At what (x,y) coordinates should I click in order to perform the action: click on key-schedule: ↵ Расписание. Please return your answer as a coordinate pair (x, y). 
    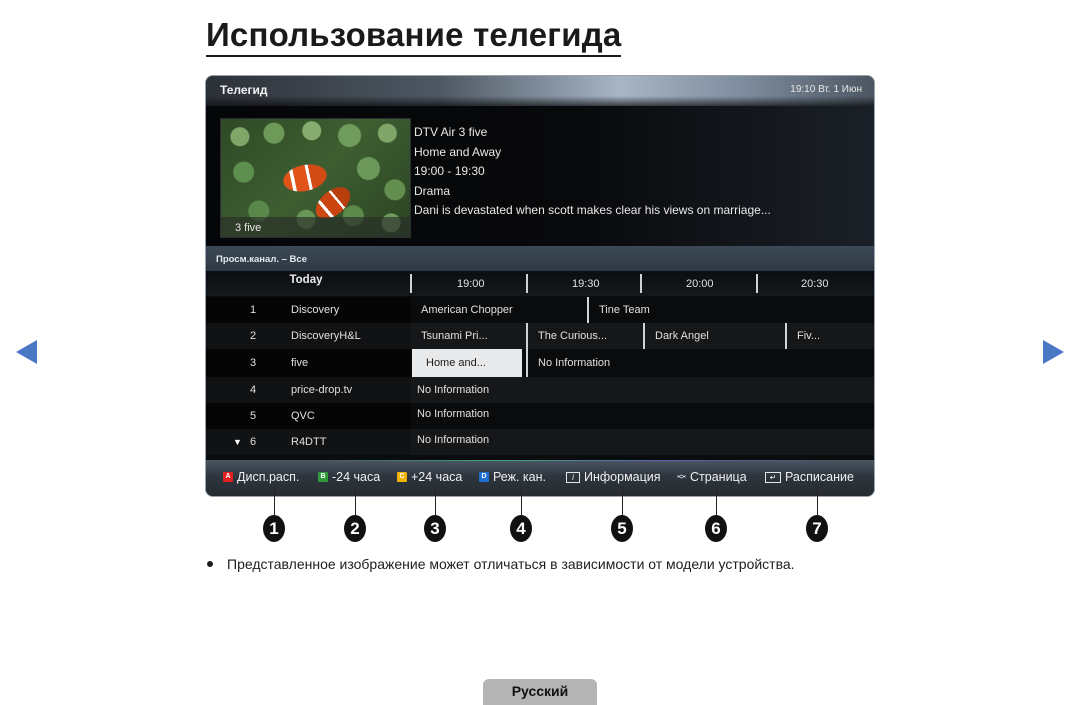
    Looking at the image, I should click on (809, 477).